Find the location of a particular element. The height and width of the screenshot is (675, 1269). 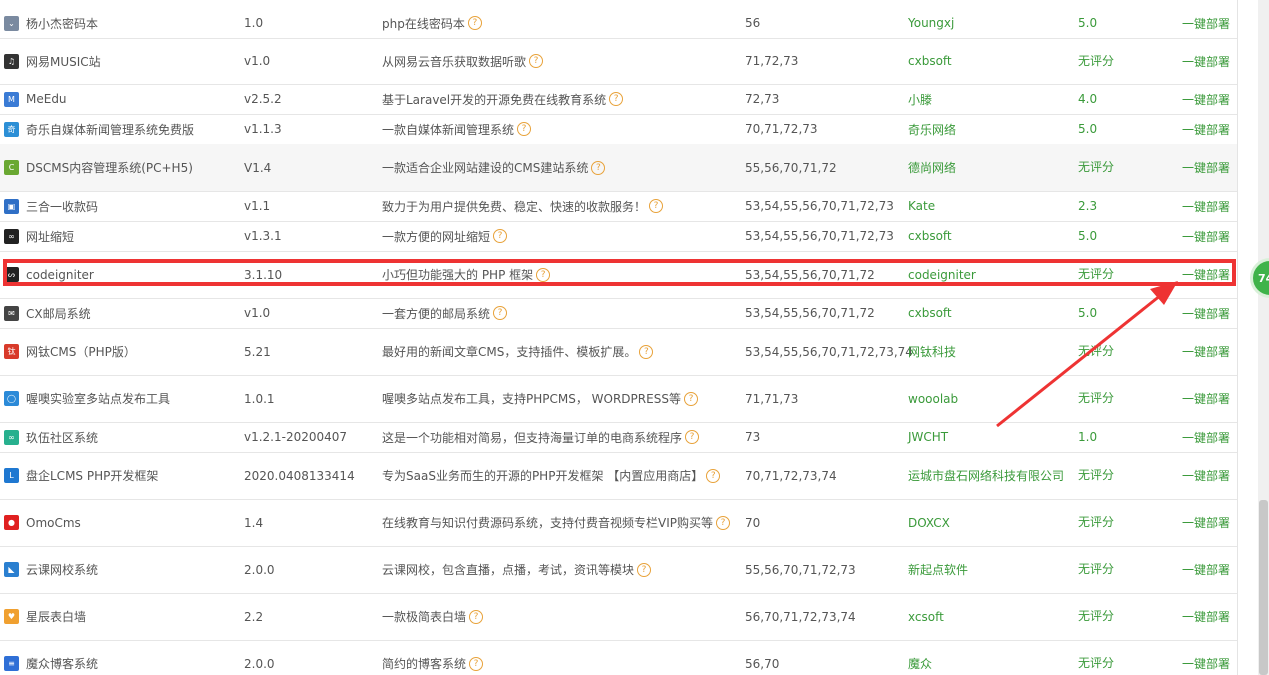

version-cell: v1.1 is located at coordinates (309, 206).